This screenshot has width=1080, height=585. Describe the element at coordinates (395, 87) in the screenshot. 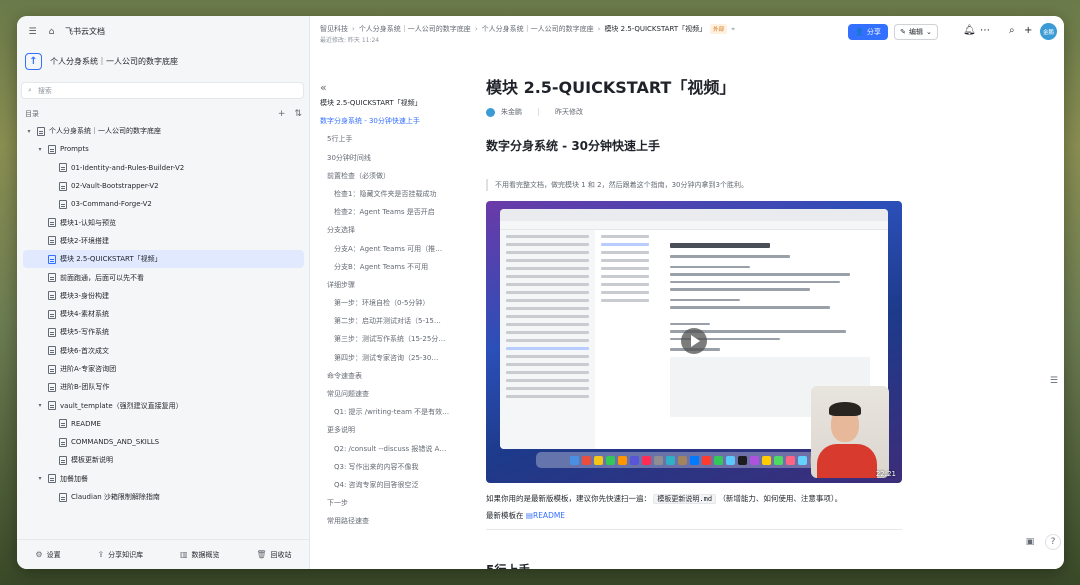

I see `collapse-outline-icon: «` at that location.